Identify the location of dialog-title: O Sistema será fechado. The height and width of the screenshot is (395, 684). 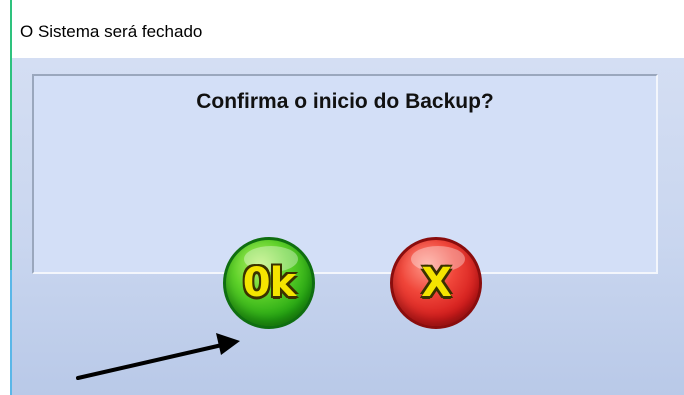
(111, 31).